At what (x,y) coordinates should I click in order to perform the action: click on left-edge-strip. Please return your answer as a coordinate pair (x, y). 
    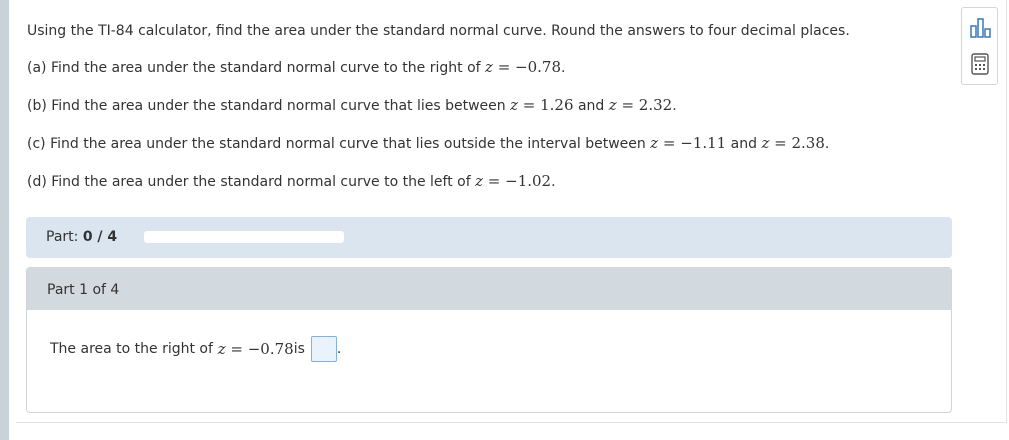
    Looking at the image, I should click on (4, 220).